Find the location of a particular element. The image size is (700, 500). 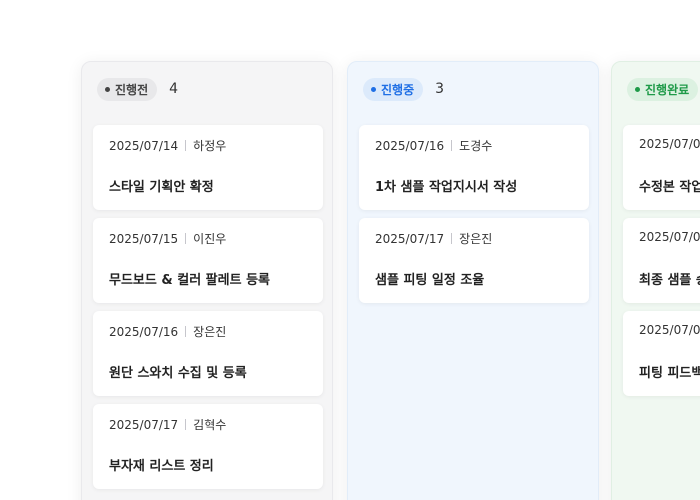

task-card: 2025/07/17 장은진 샘플 피팅 일정 조율 is located at coordinates (474, 260).